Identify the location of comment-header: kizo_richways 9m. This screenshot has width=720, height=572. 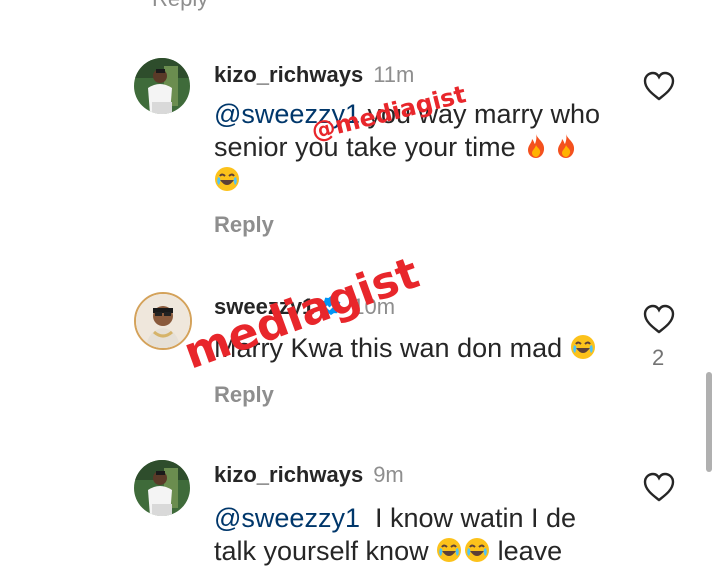
(309, 475).